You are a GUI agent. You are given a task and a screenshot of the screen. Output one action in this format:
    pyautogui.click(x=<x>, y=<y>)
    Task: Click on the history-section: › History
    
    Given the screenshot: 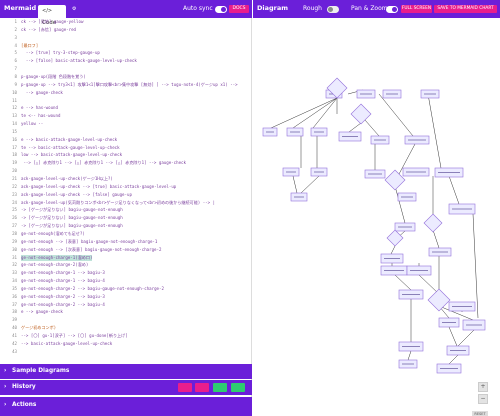 What is the action you would take?
    pyautogui.click(x=126, y=387)
    